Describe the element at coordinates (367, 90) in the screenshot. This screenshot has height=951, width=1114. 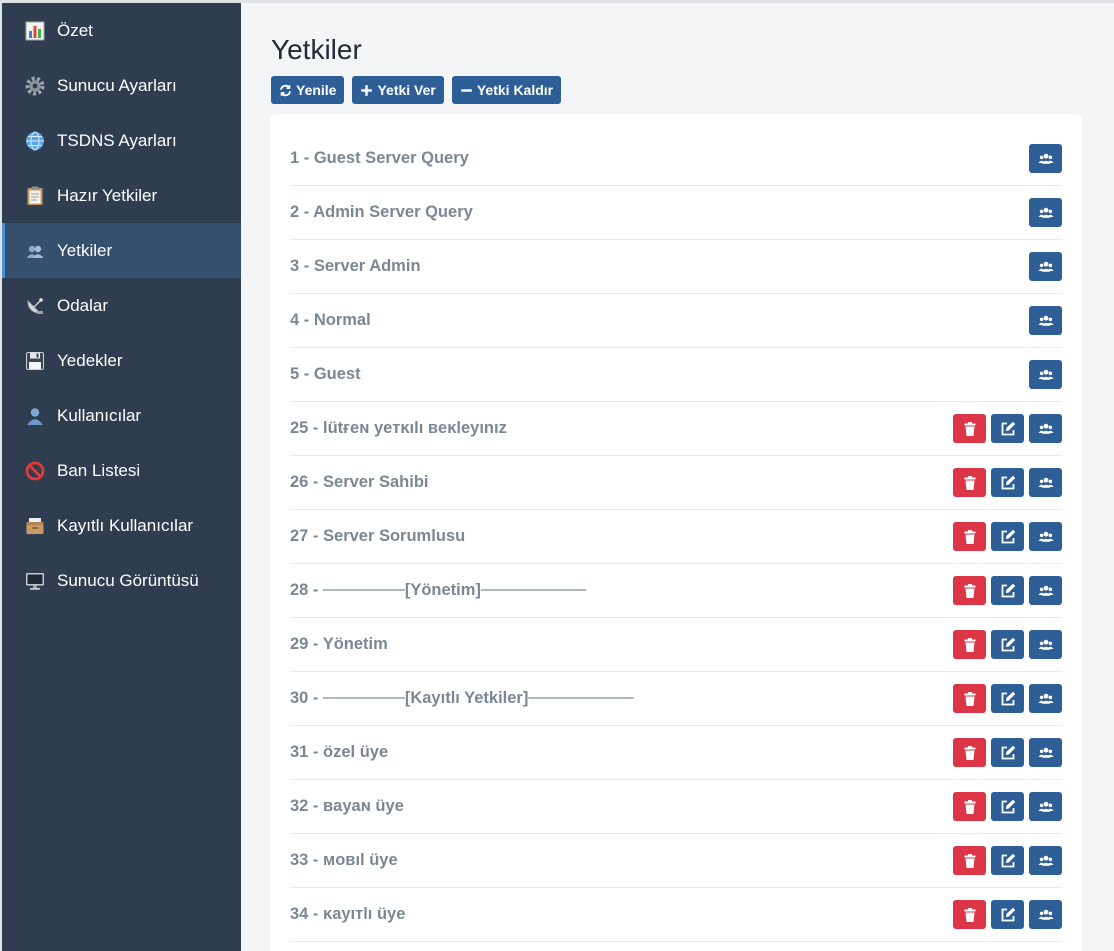
I see `plus-icon` at that location.